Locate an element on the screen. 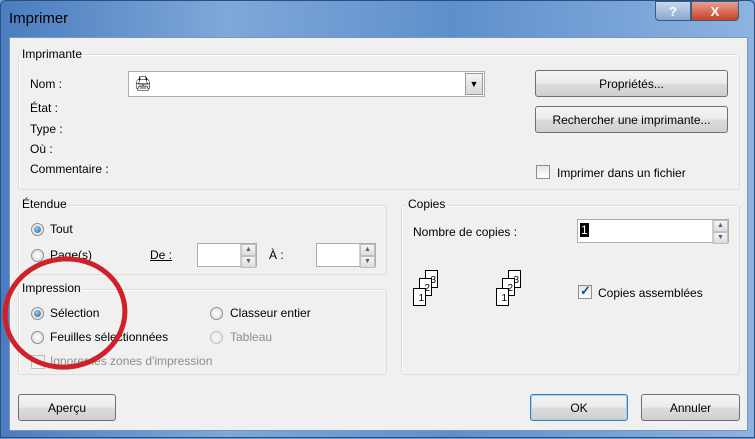 This screenshot has width=755, height=439. red-circle-annotation is located at coordinates (65, 313).